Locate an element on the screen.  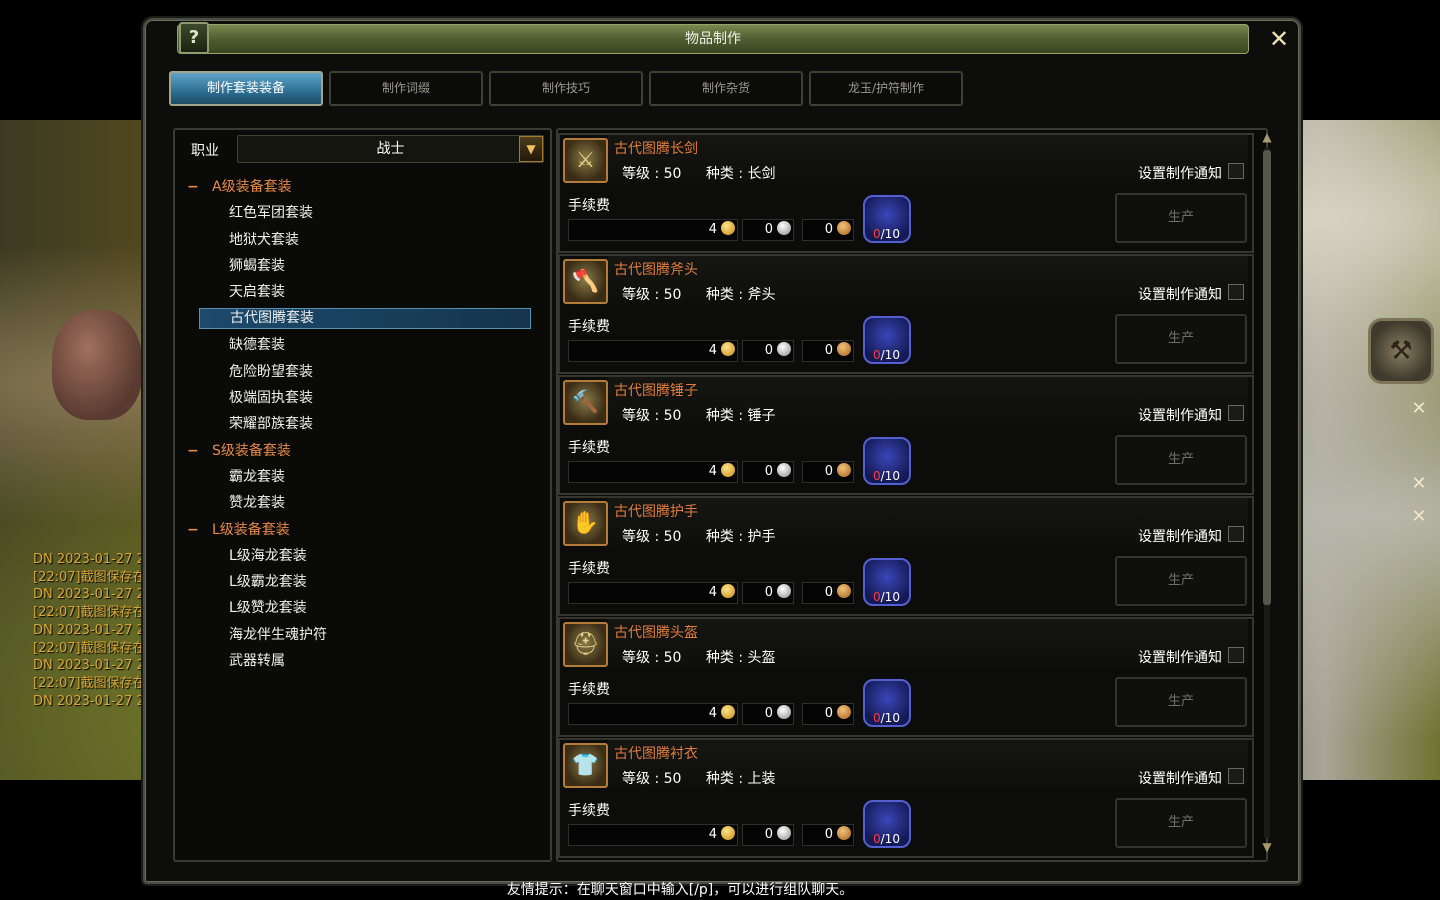
tab-set-equipment: 制作套装装备 is located at coordinates (246, 88).